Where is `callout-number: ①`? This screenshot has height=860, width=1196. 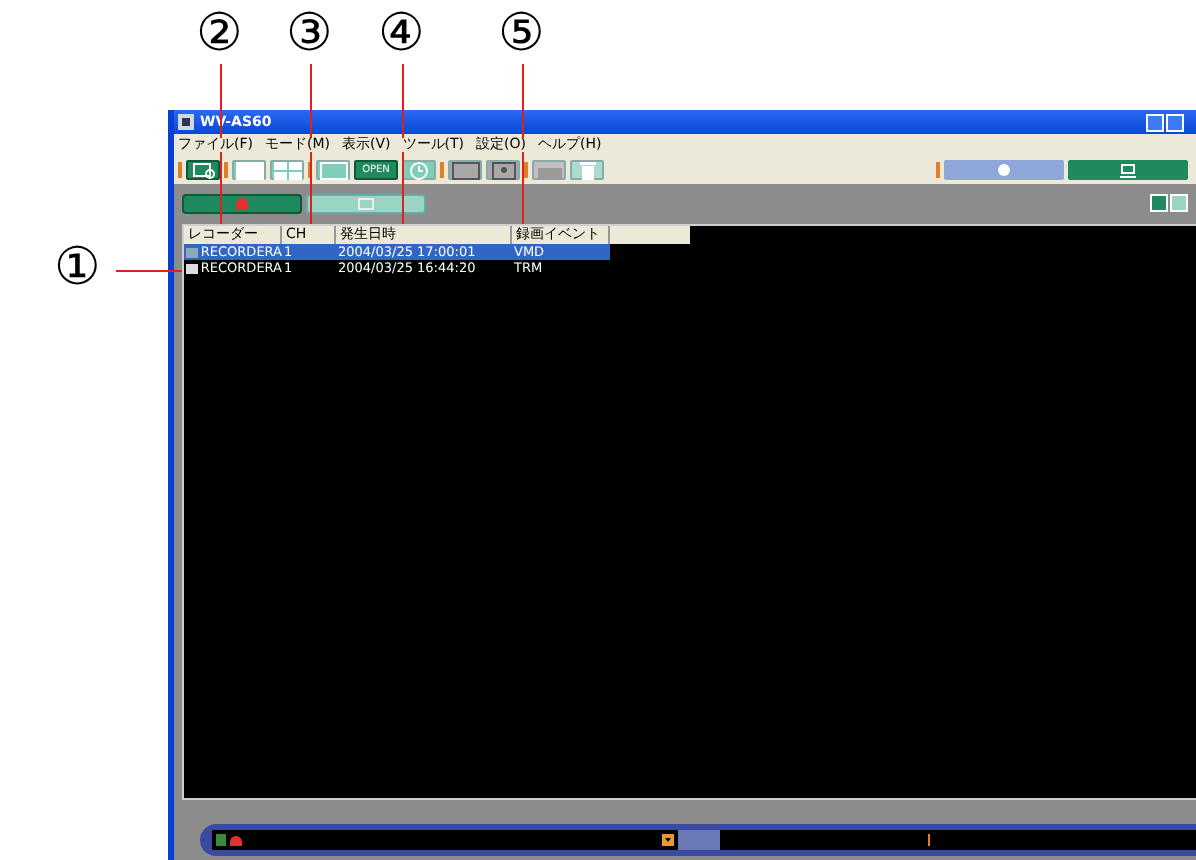 callout-number: ① is located at coordinates (77, 268).